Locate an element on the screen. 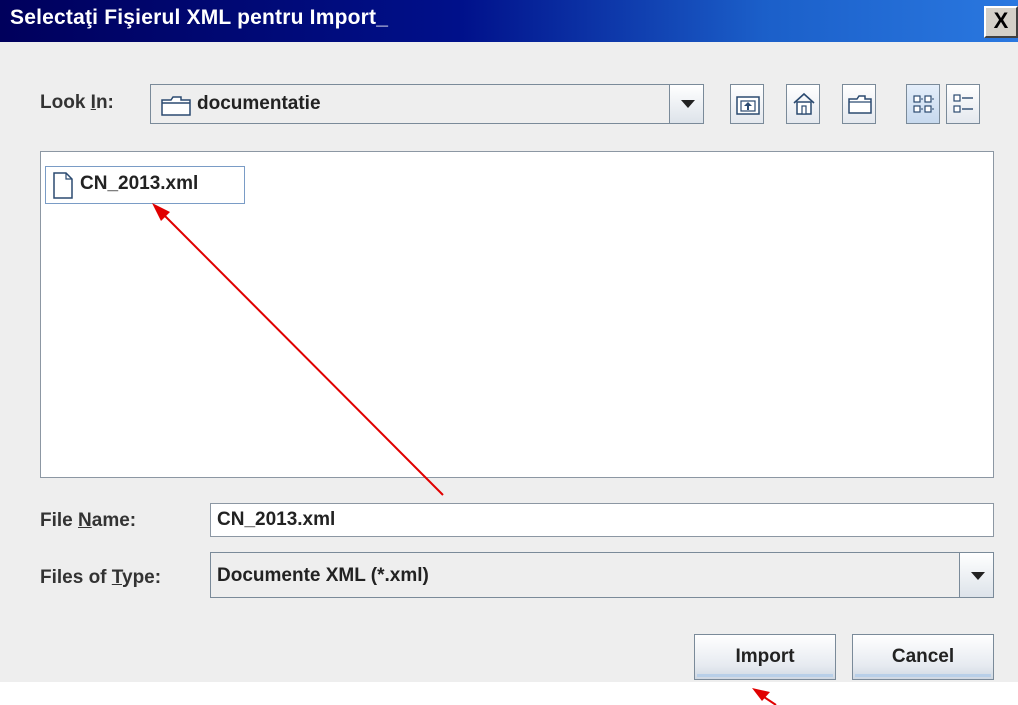 This screenshot has width=1018, height=705. annotation-arrow-line-file is located at coordinates (302, 354).